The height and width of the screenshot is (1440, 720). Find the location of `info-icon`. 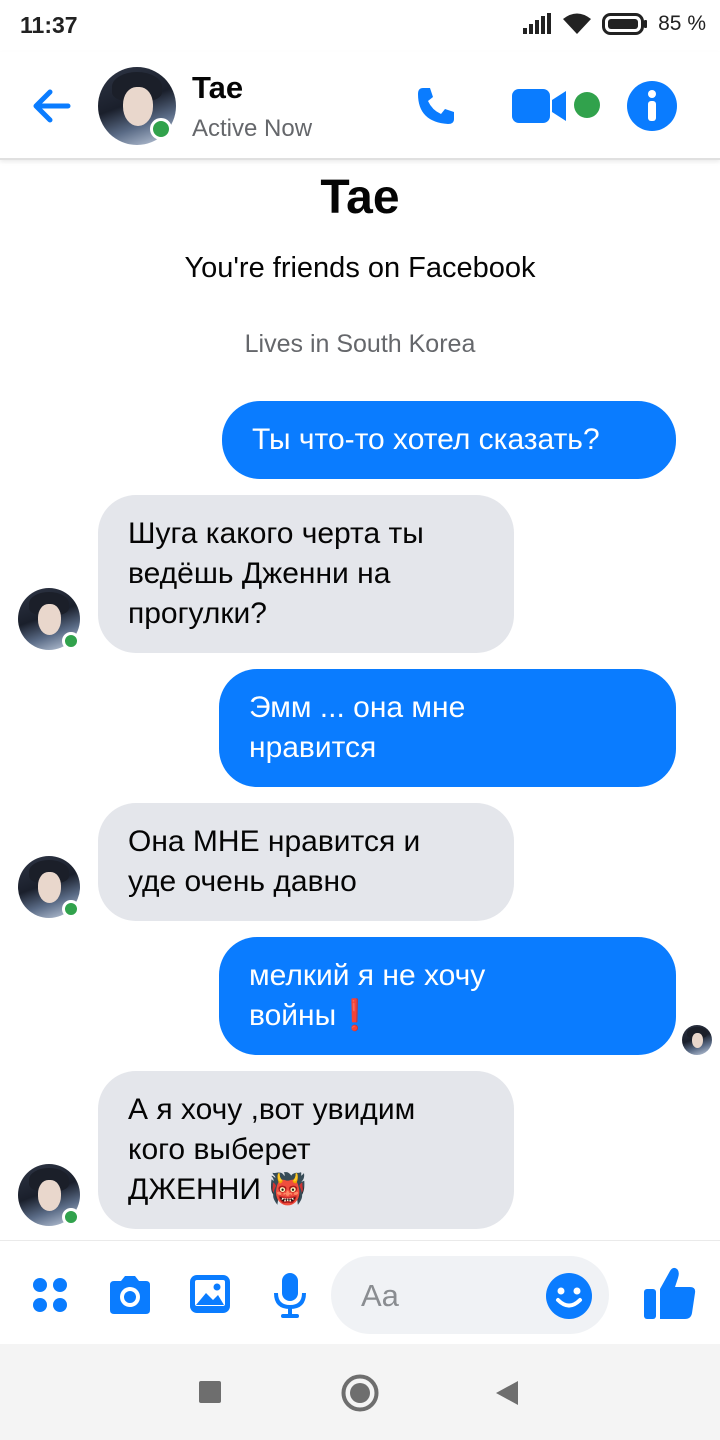

info-icon is located at coordinates (652, 106).